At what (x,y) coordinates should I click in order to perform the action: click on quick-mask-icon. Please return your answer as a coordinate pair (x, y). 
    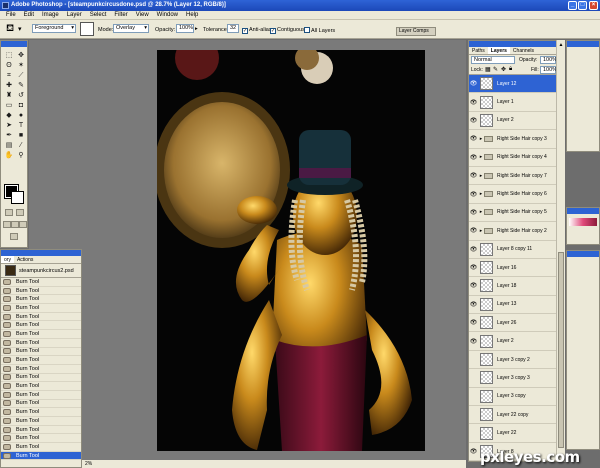
    Looking at the image, I should click on (20, 212).